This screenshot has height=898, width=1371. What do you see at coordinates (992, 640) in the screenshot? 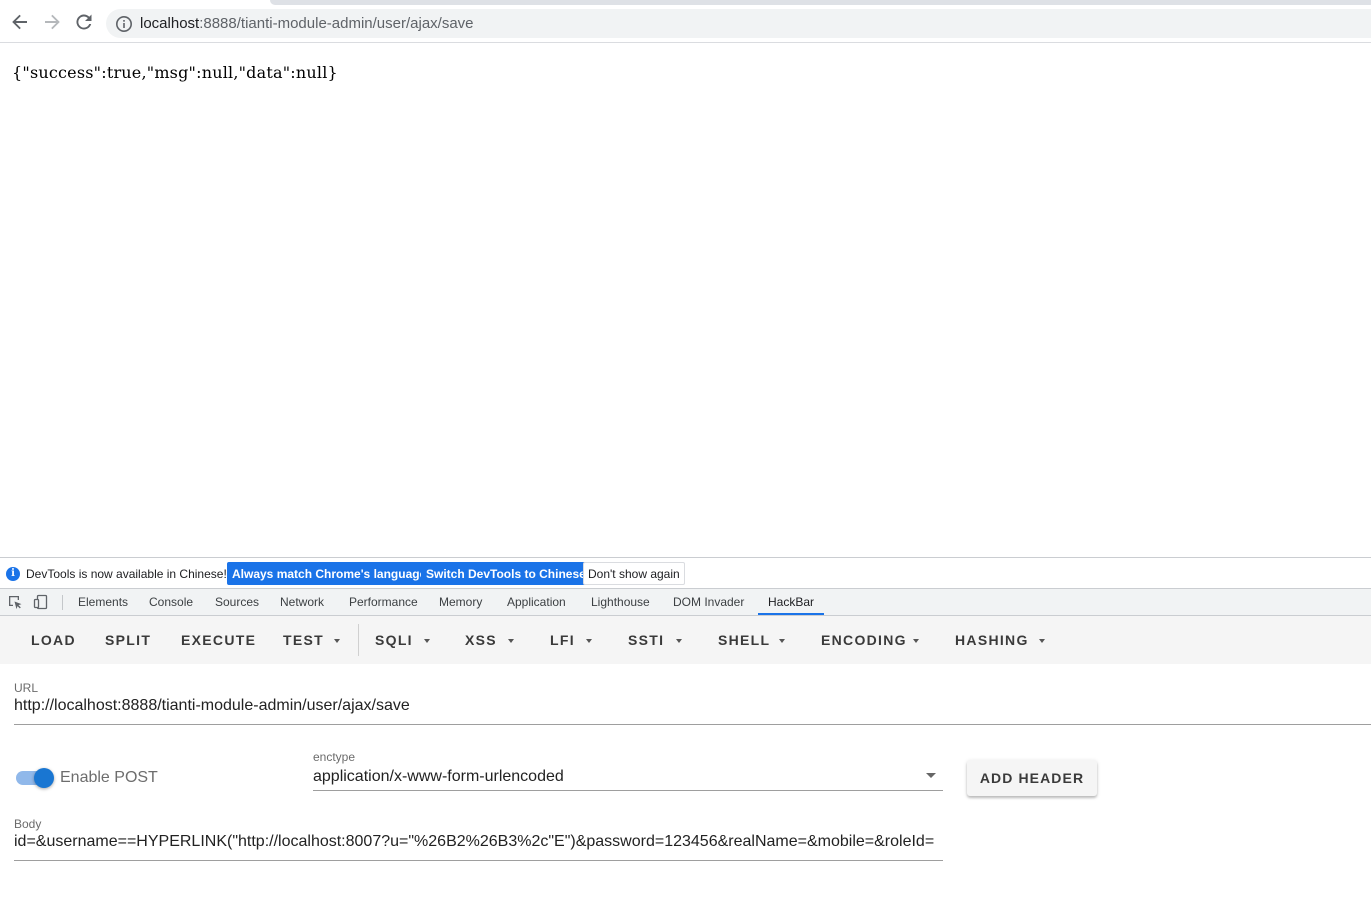
I see `hashing-menu: HASHING` at bounding box center [992, 640].